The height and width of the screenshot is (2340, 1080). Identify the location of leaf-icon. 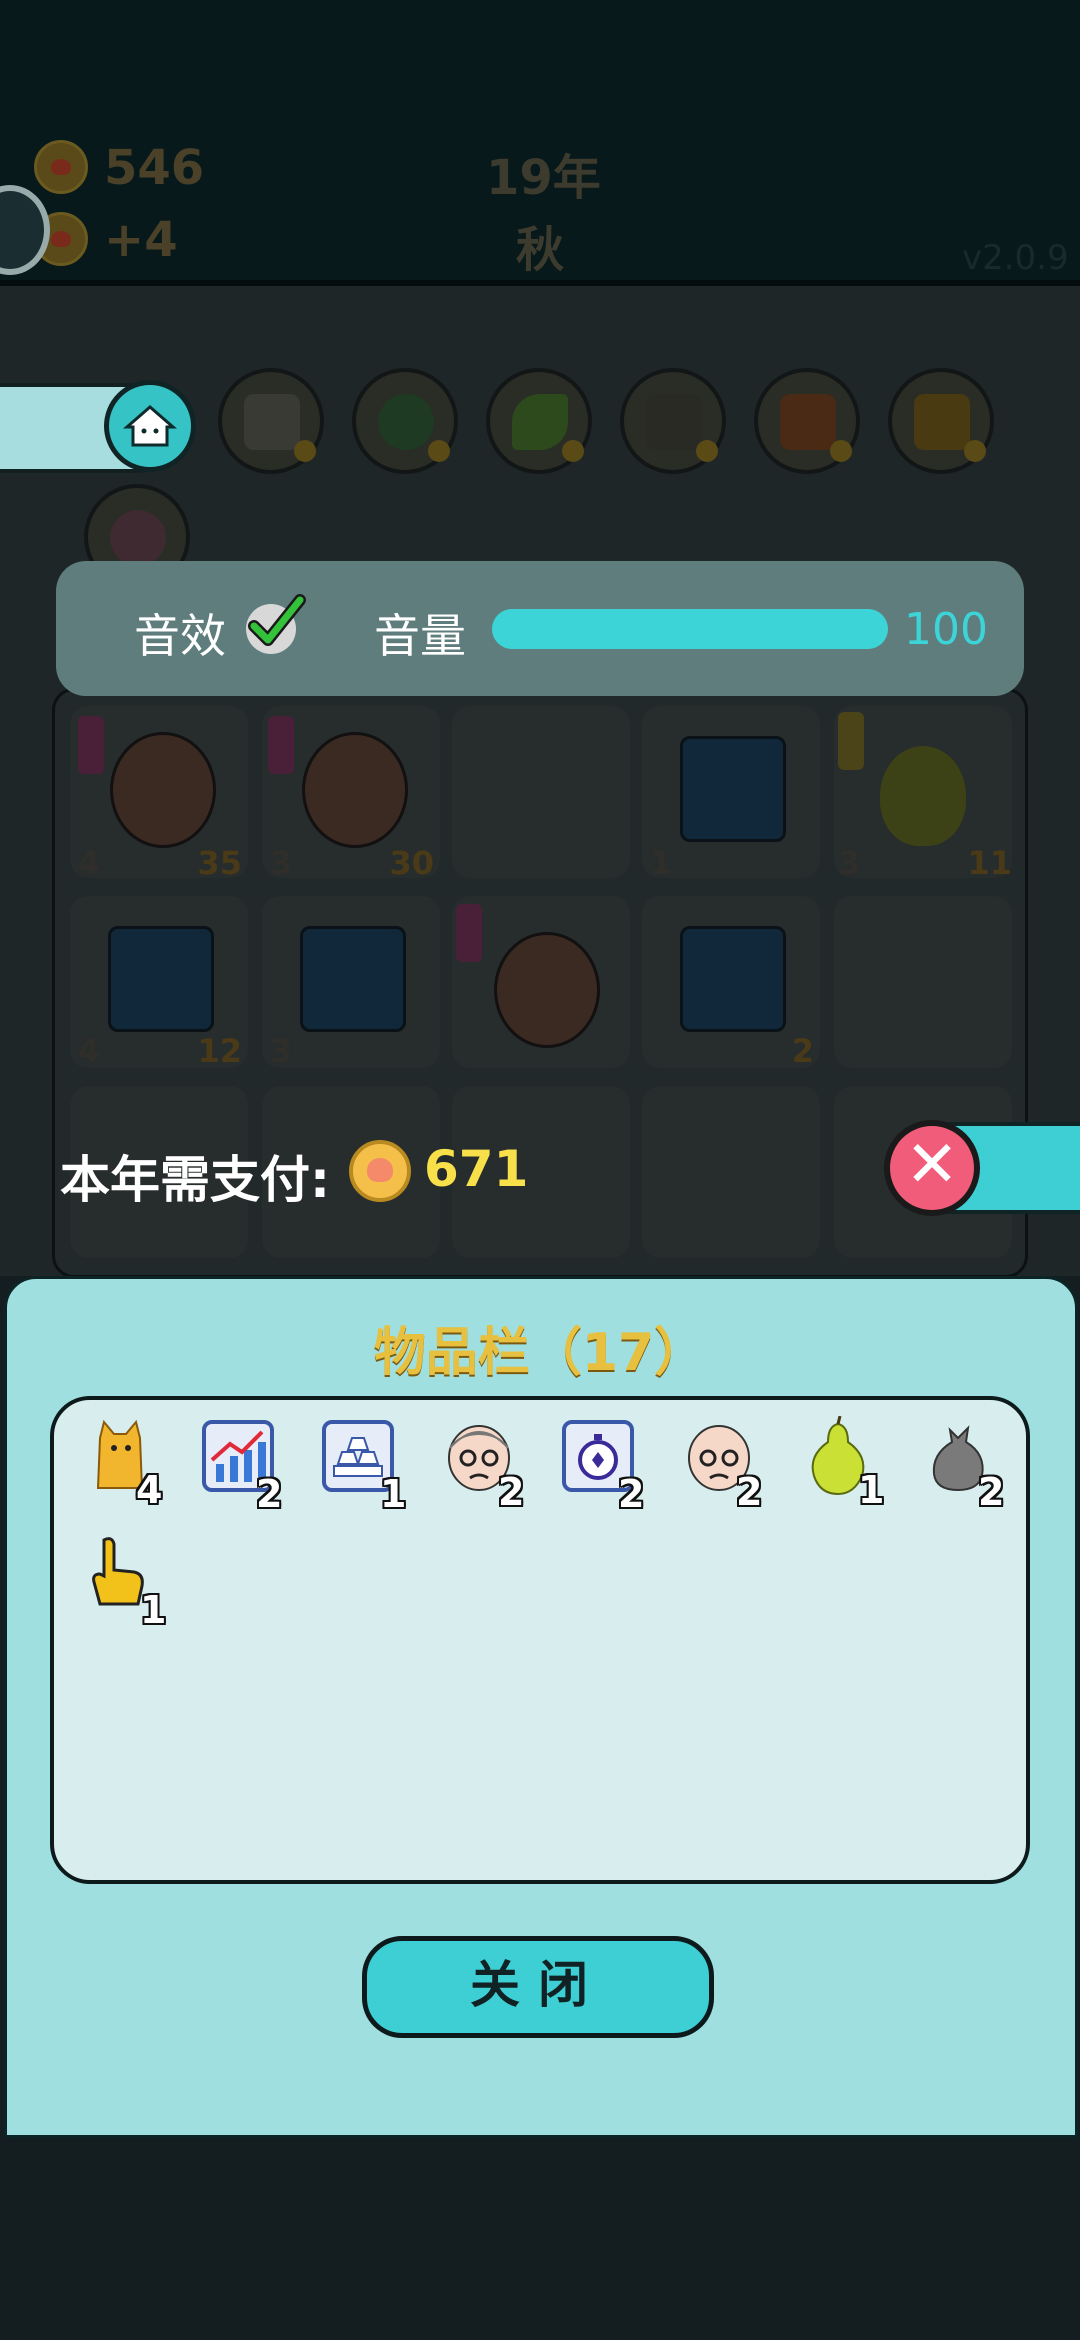
(539, 421).